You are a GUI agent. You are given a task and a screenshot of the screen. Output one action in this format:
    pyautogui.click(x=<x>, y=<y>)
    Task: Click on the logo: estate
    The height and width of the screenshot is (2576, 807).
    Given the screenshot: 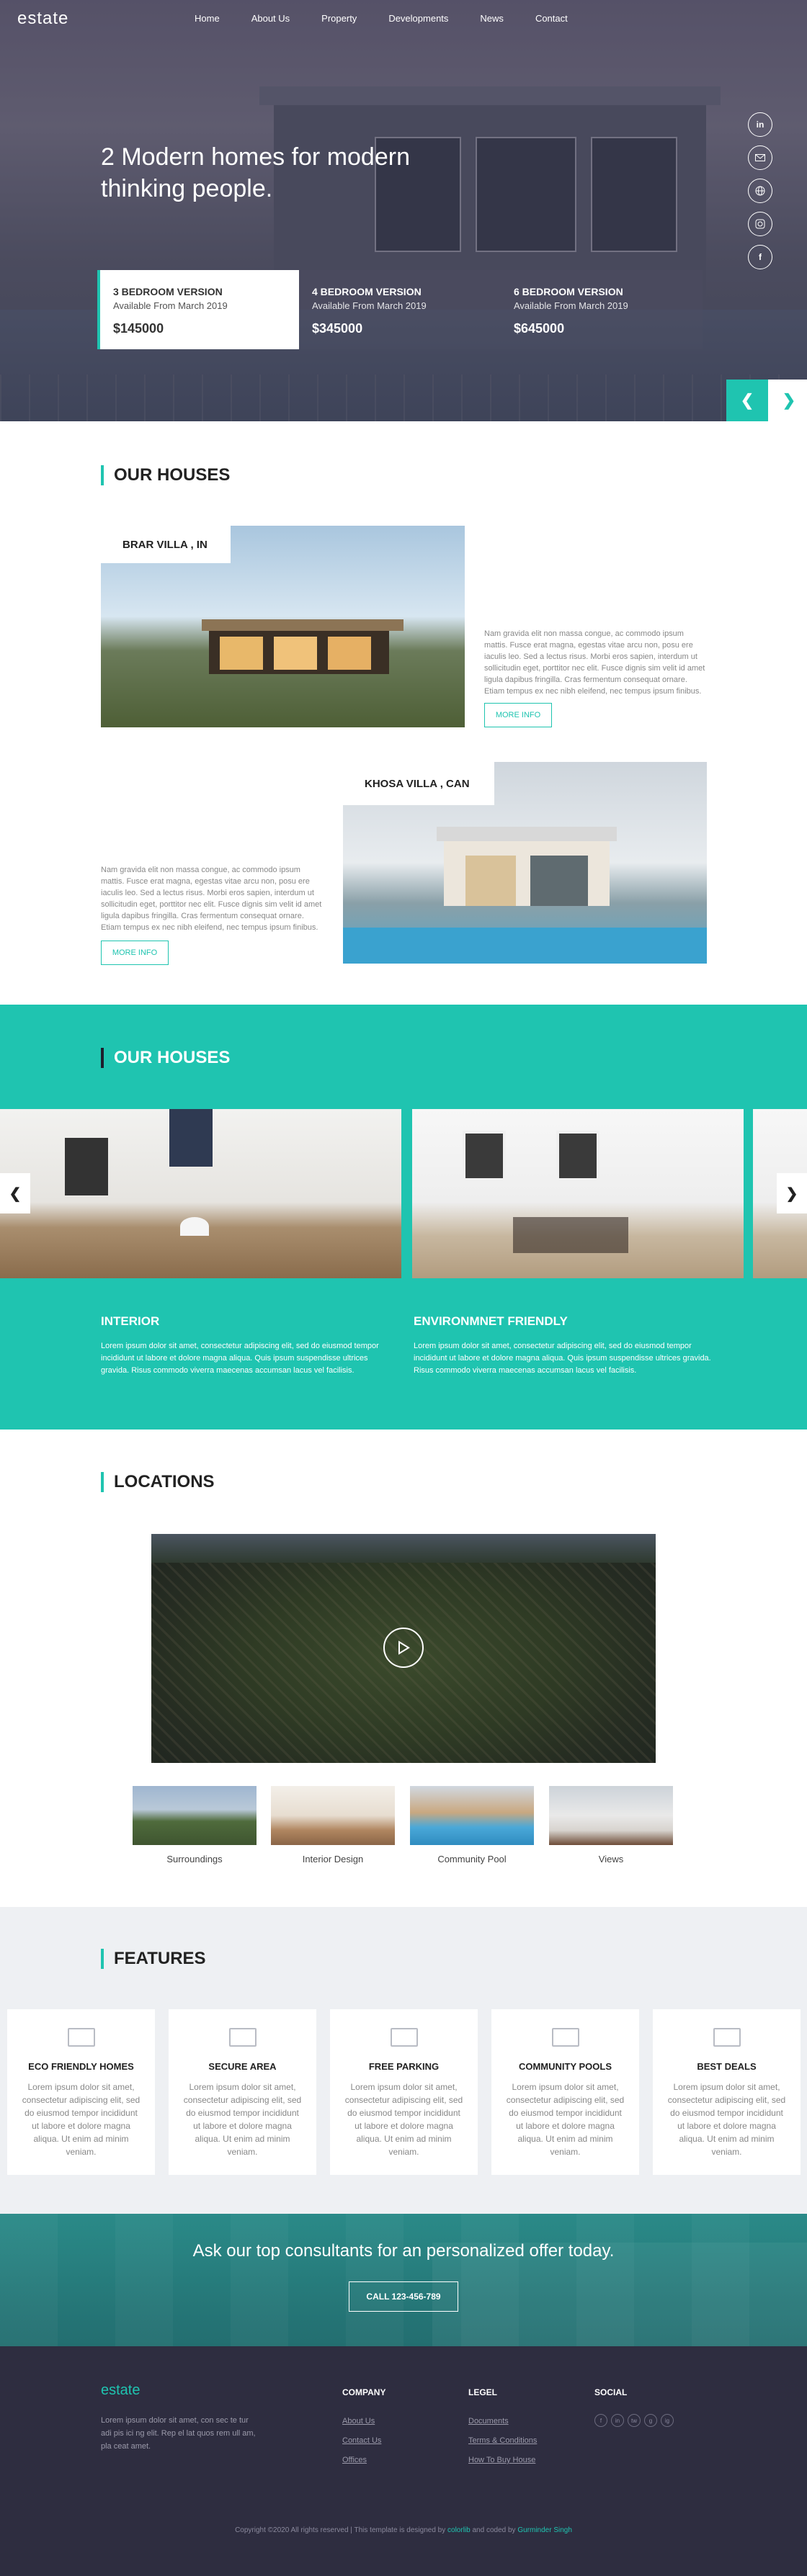 What is the action you would take?
    pyautogui.click(x=42, y=19)
    